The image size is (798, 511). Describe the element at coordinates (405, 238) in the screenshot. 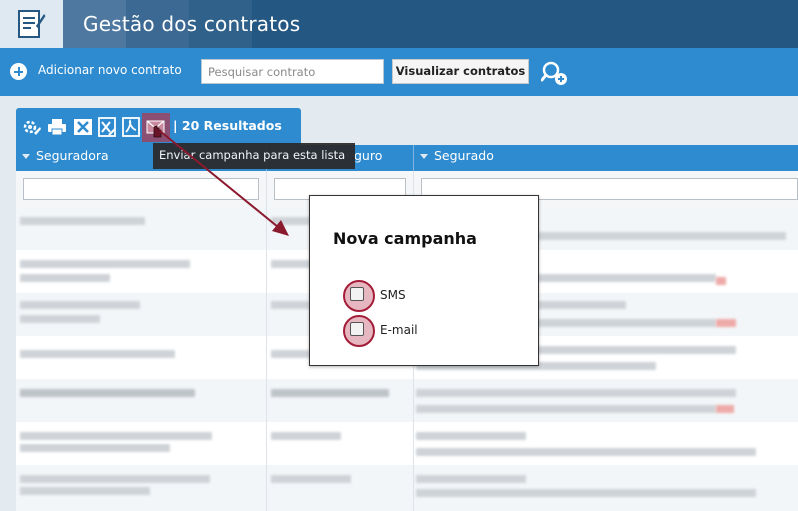

I see `modal-title: Nova campanha` at that location.